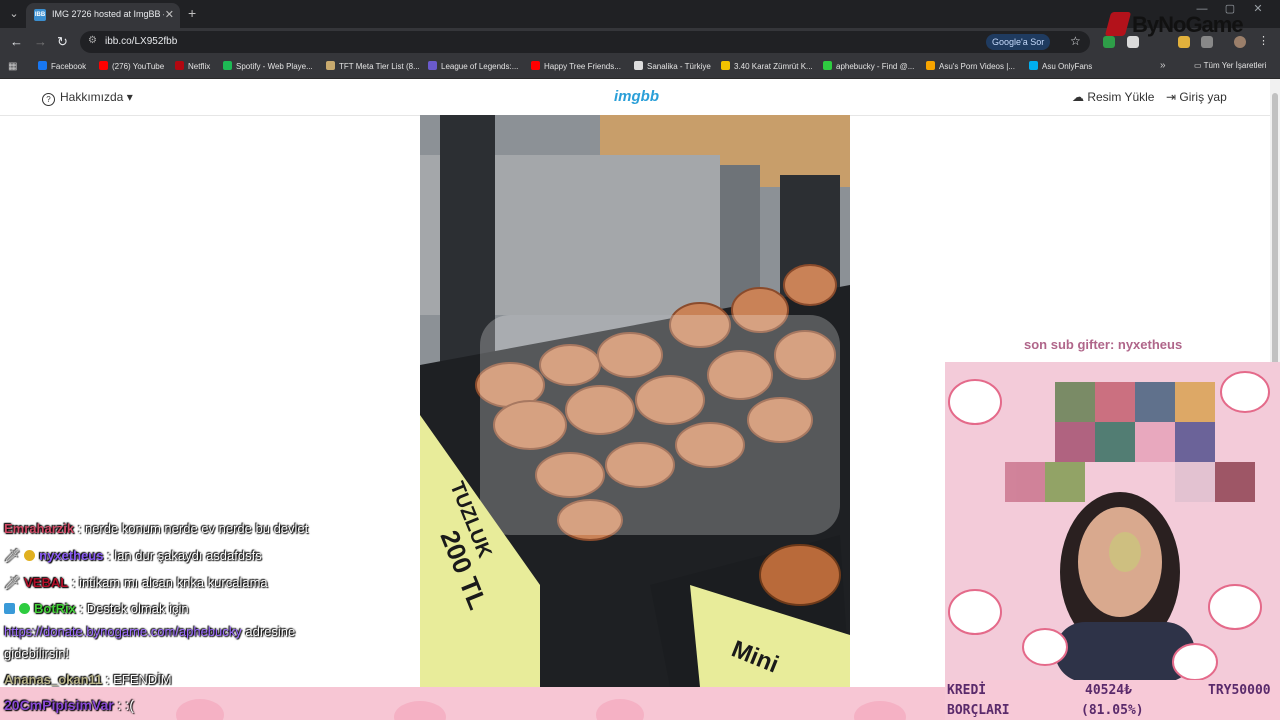 The image size is (1280, 725). I want to click on debt-percent: (81.05%), so click(1112, 710).